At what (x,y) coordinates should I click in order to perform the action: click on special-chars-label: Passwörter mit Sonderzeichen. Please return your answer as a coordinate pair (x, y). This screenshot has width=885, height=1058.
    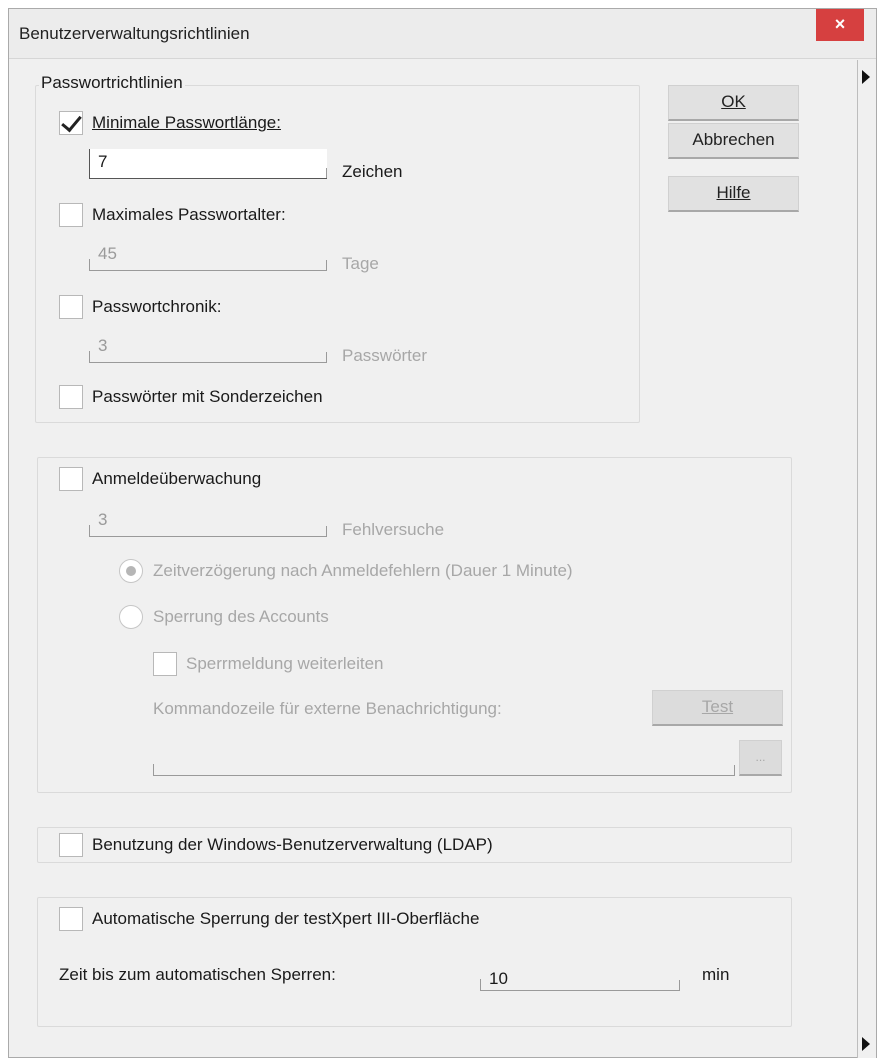
    Looking at the image, I should click on (207, 396).